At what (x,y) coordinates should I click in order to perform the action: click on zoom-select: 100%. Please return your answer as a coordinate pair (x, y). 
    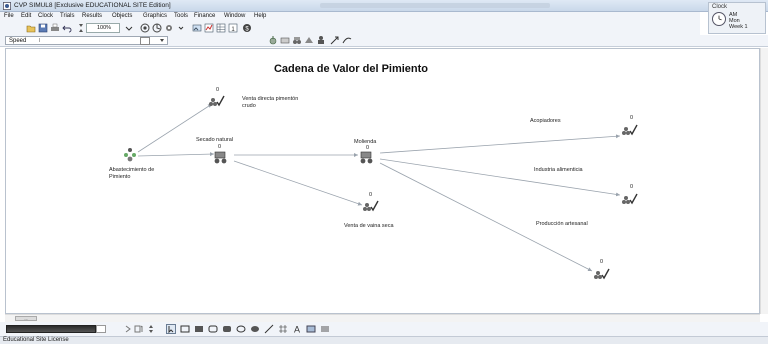
    Looking at the image, I should click on (103, 28).